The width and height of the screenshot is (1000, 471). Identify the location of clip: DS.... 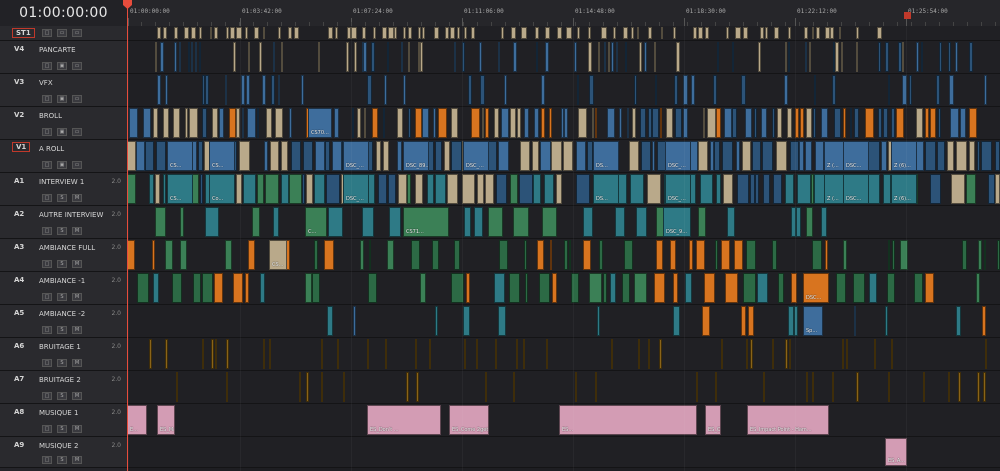
(606, 189).